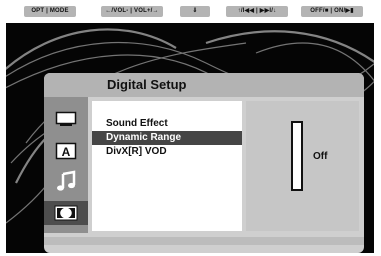 The image size is (381, 256). I want to click on svg-text: A, so click(66, 152).